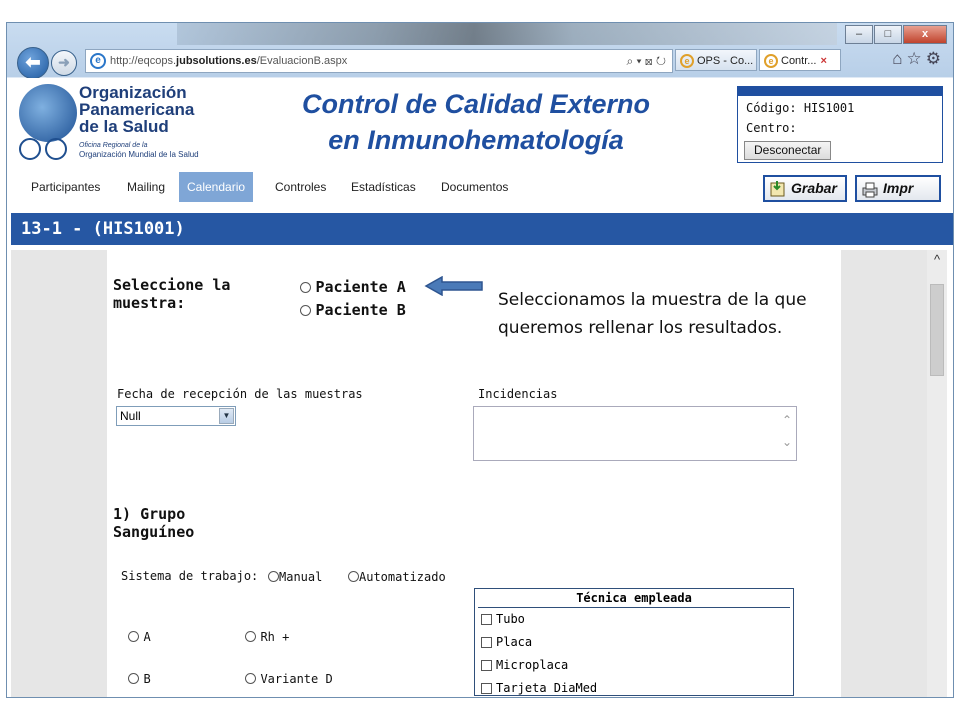 The width and height of the screenshot is (960, 720). What do you see at coordinates (139, 637) in the screenshot?
I see `blood-option-a: A` at bounding box center [139, 637].